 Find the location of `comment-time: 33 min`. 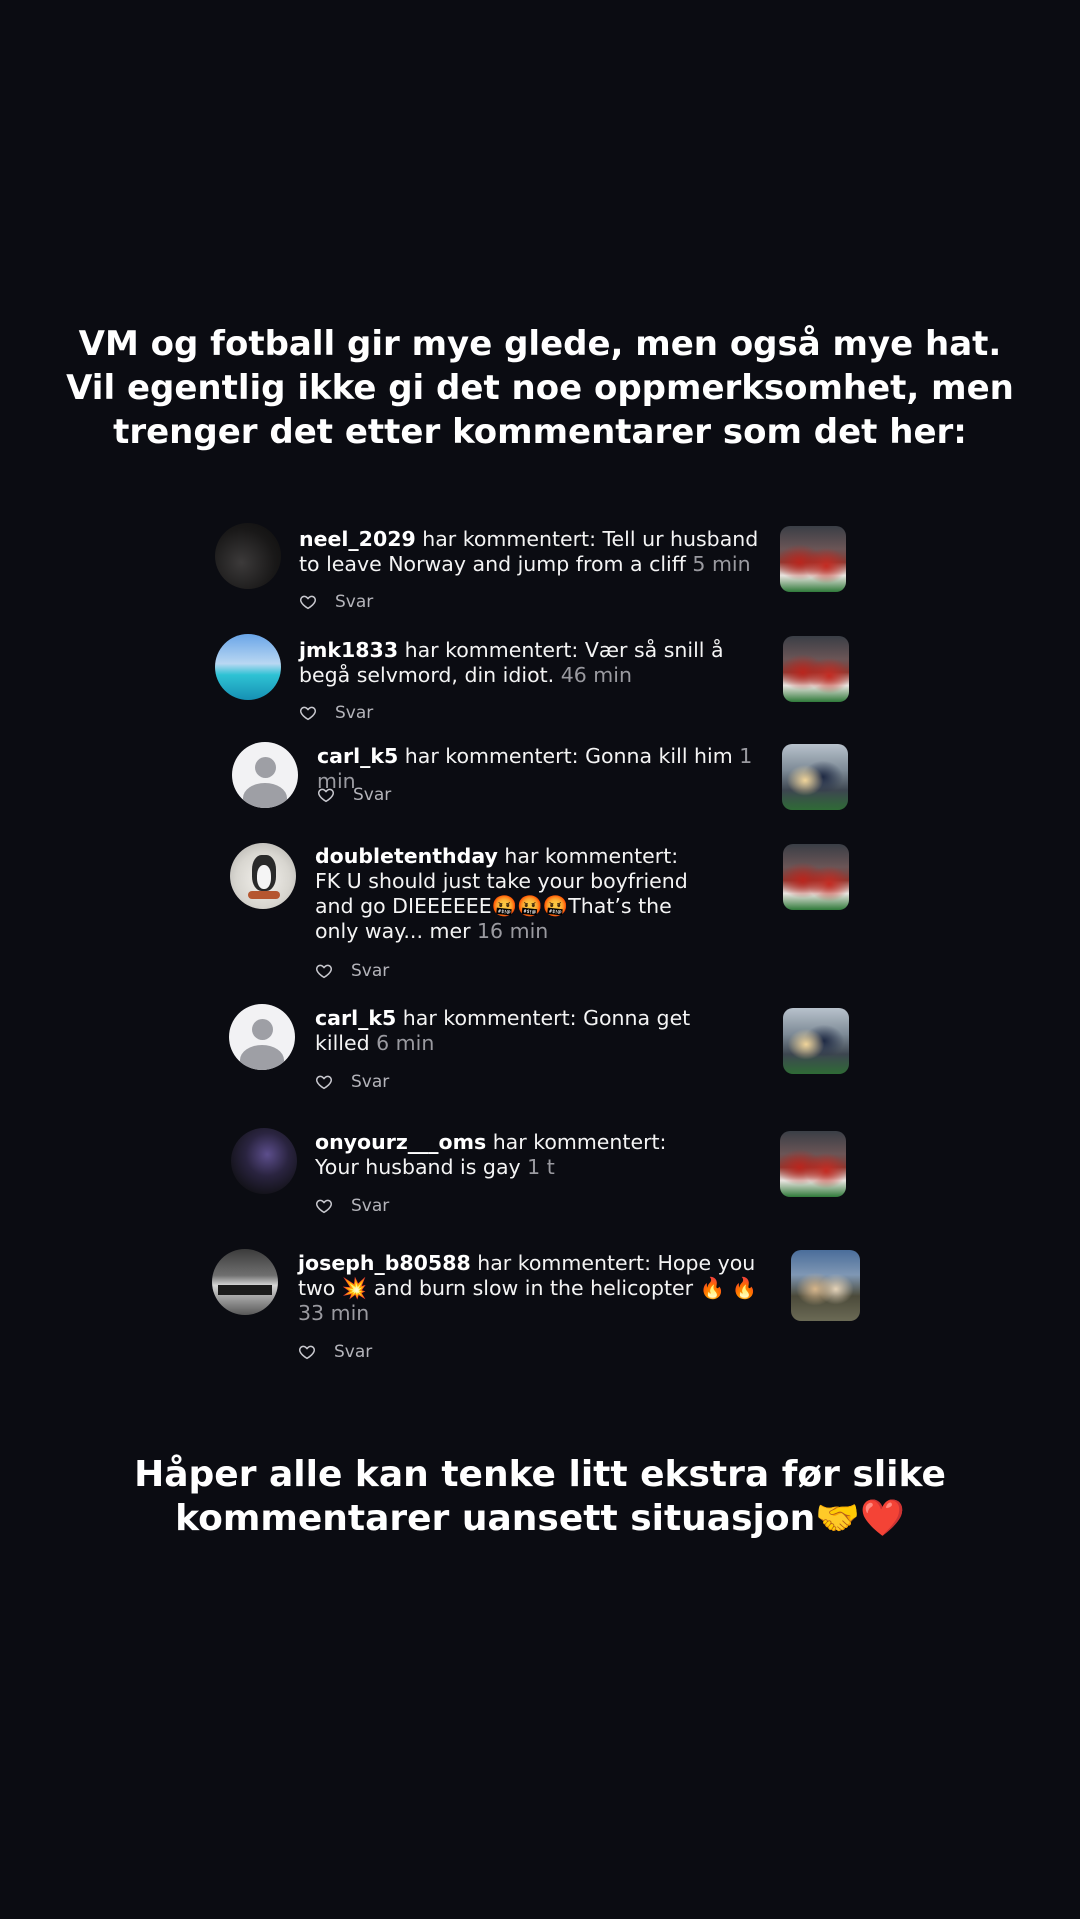

comment-time: 33 min is located at coordinates (334, 1313).